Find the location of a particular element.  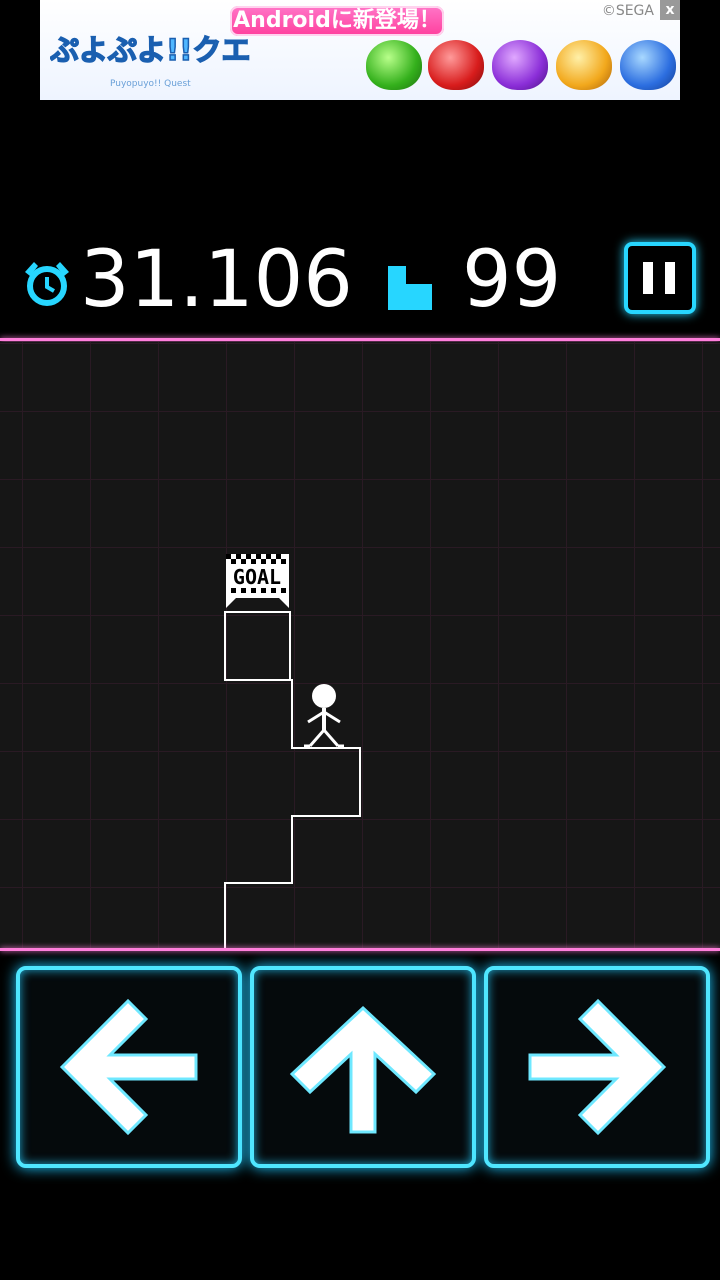

ad-copyright: ©SEGA is located at coordinates (627, 11).